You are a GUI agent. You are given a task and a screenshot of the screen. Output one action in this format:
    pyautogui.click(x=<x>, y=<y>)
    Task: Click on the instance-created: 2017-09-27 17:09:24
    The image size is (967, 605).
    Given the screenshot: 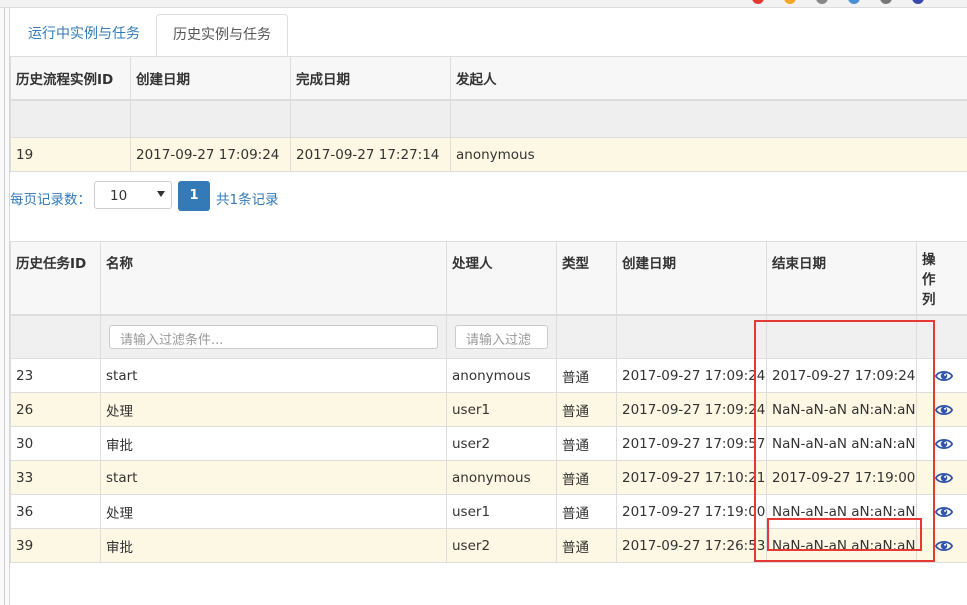 What is the action you would take?
    pyautogui.click(x=210, y=154)
    